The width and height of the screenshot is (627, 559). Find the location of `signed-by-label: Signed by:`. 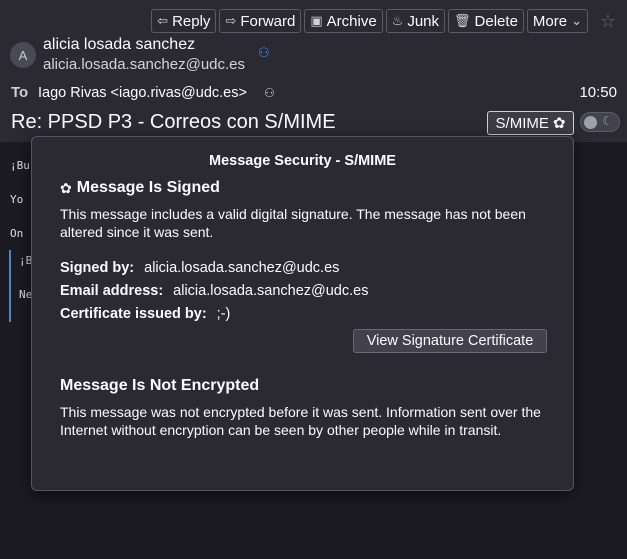

signed-by-label: Signed by: is located at coordinates (97, 268).